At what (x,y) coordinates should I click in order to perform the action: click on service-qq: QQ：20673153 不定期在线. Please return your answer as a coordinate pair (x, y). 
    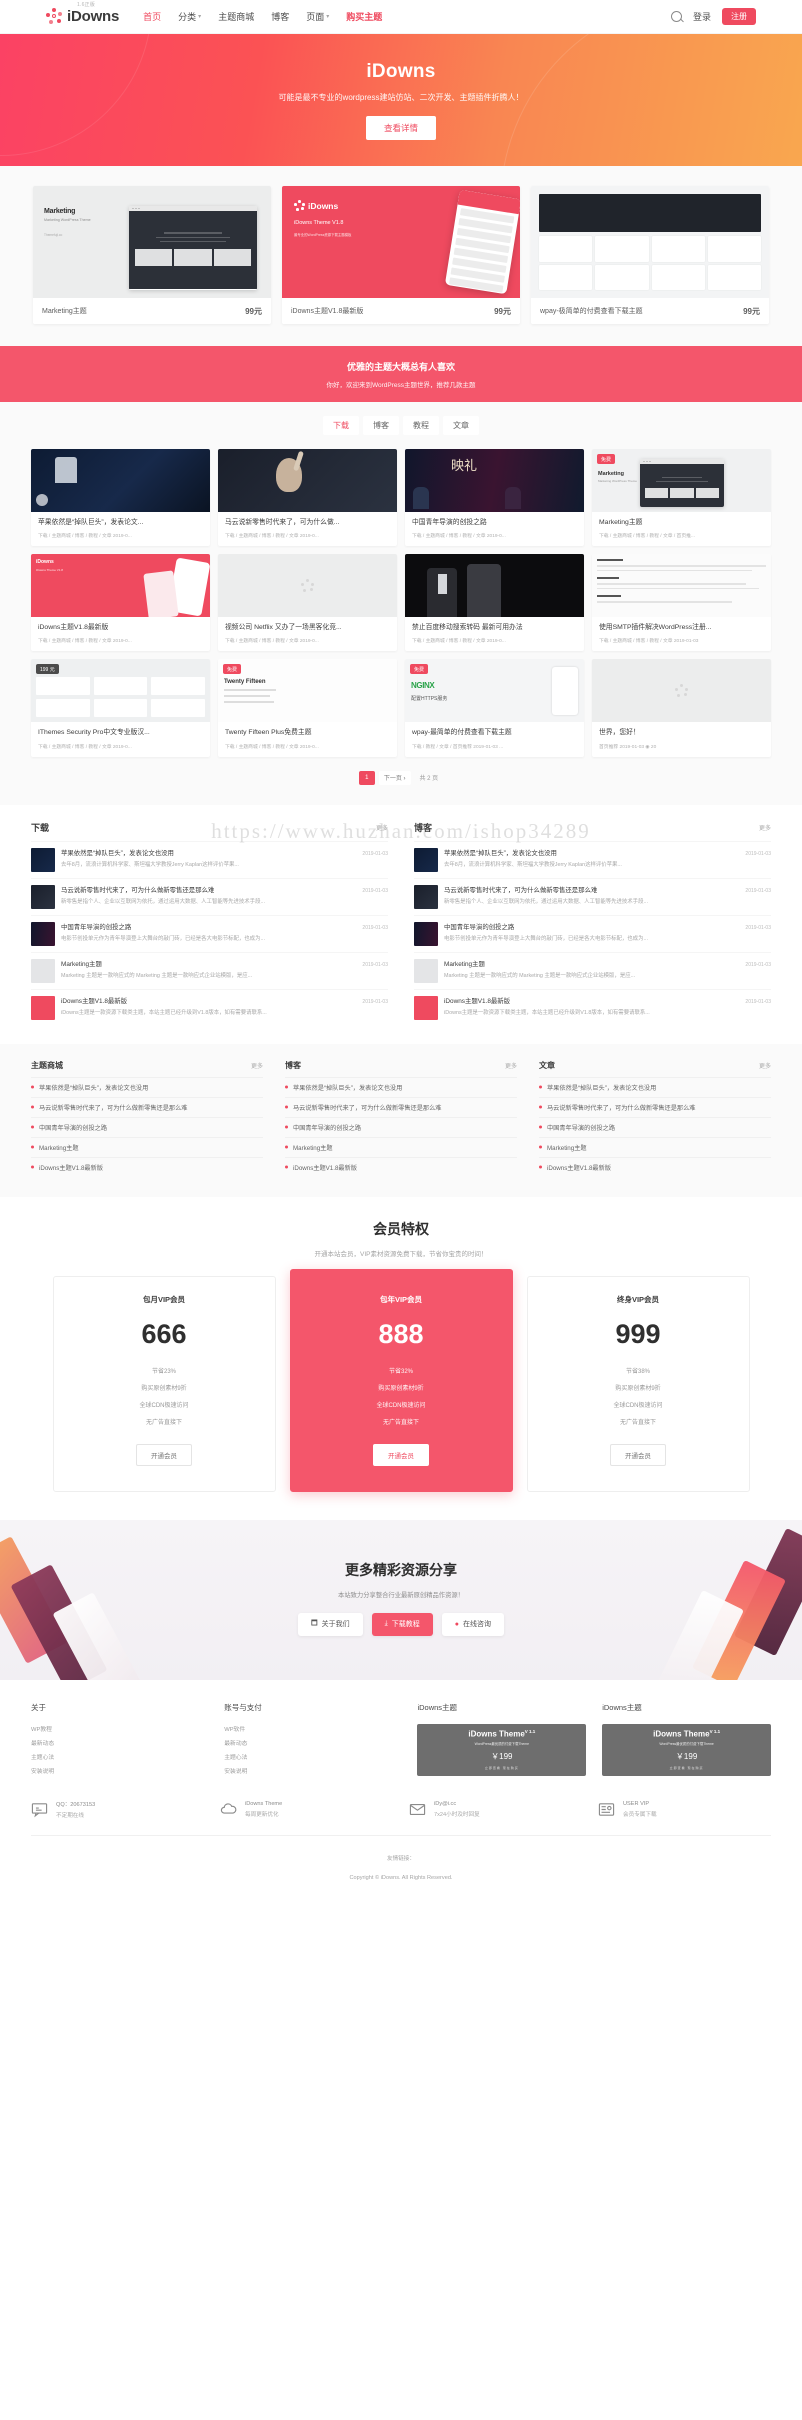
    Looking at the image, I should click on (117, 1809).